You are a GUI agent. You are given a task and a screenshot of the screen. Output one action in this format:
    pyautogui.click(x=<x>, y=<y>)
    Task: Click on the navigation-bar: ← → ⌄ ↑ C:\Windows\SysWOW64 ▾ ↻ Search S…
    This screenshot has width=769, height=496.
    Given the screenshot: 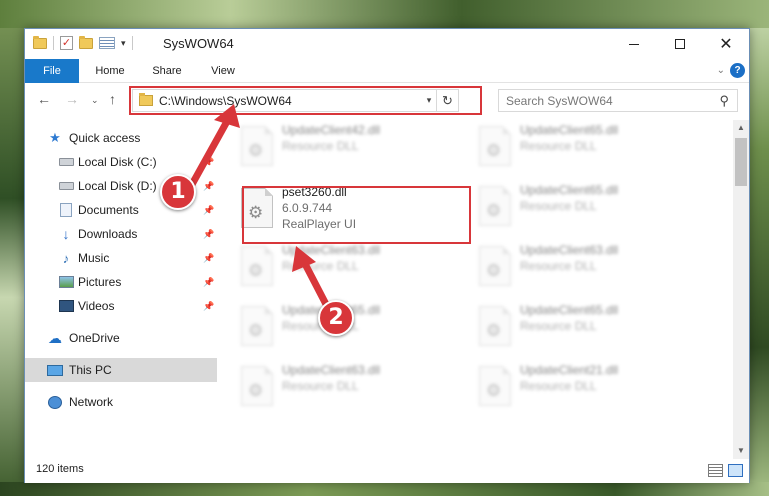 What is the action you would take?
    pyautogui.click(x=387, y=100)
    